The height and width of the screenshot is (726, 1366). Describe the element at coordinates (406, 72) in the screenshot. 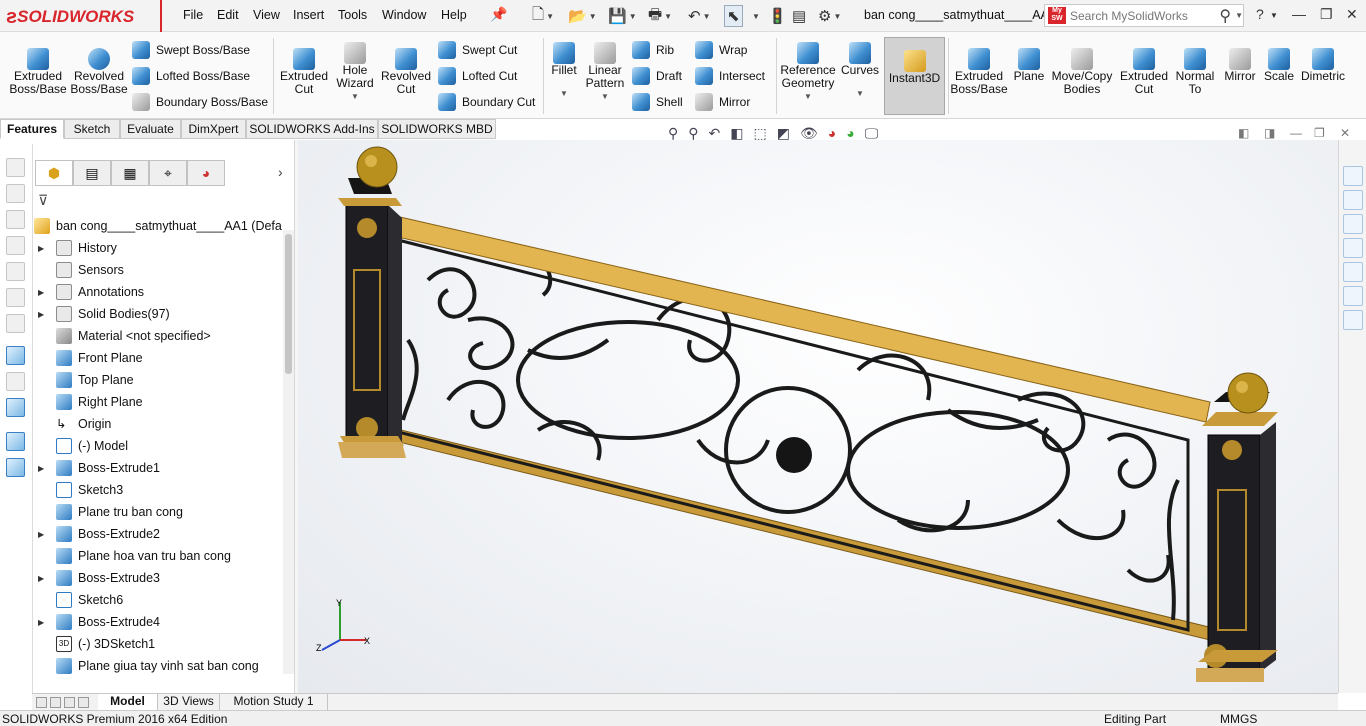

I see `revolved-cut-button: Revolved Cut` at that location.